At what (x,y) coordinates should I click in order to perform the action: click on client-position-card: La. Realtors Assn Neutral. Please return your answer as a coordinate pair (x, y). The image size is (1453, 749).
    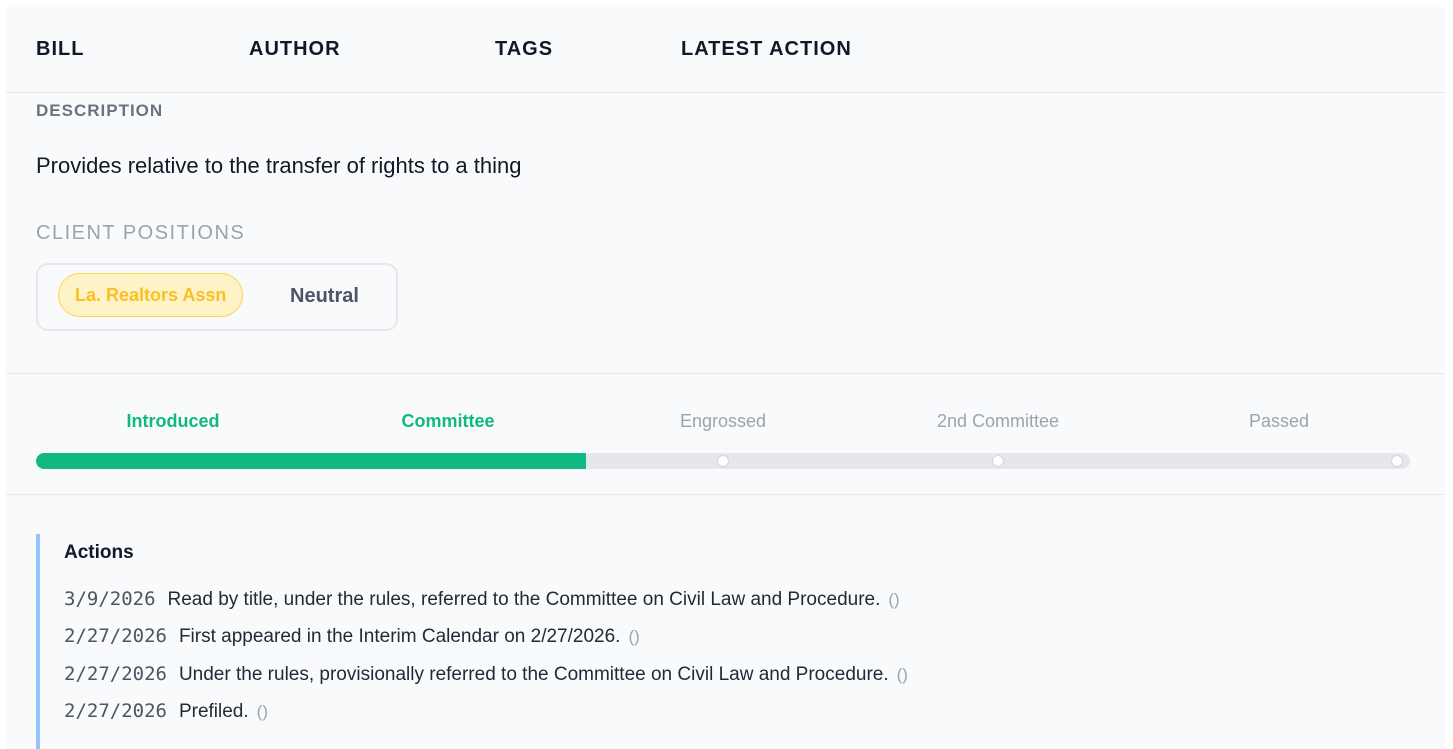
    Looking at the image, I should click on (217, 297).